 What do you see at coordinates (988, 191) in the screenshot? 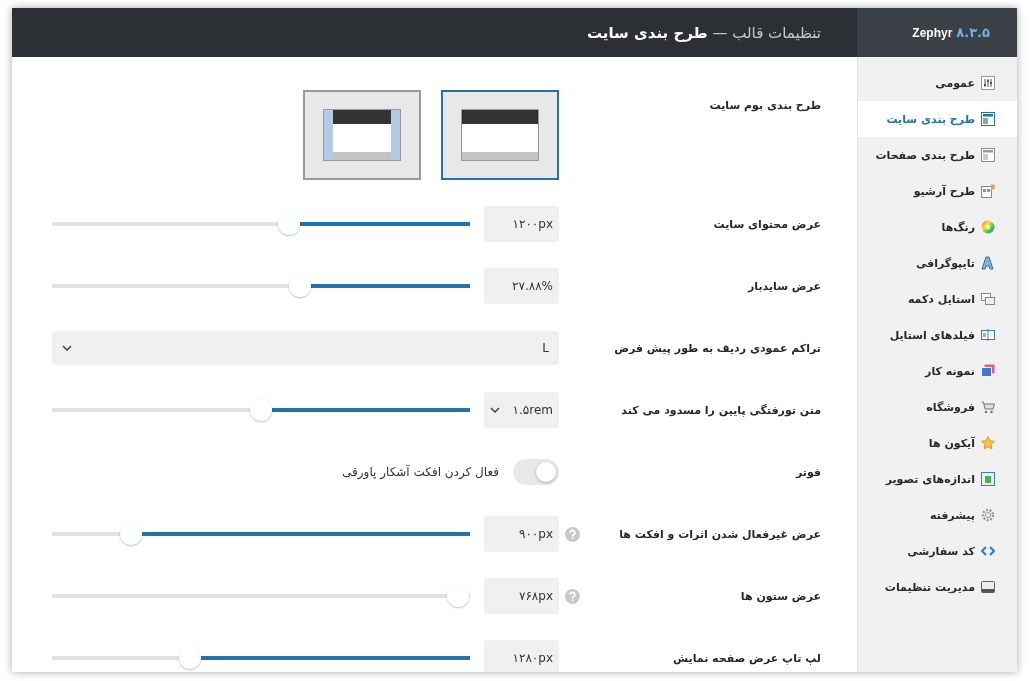
I see `grid-icon` at bounding box center [988, 191].